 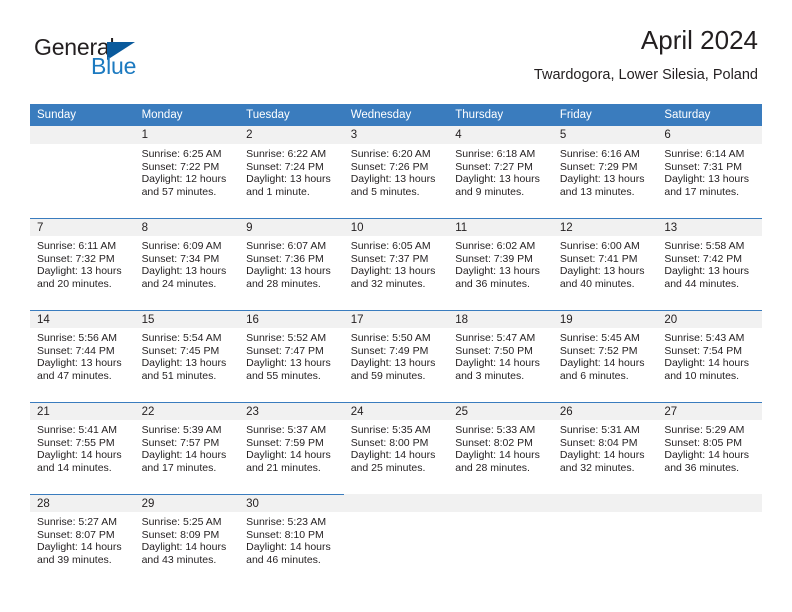 I want to click on sunset-text: Sunset: 7:44 PM, so click(x=76, y=350).